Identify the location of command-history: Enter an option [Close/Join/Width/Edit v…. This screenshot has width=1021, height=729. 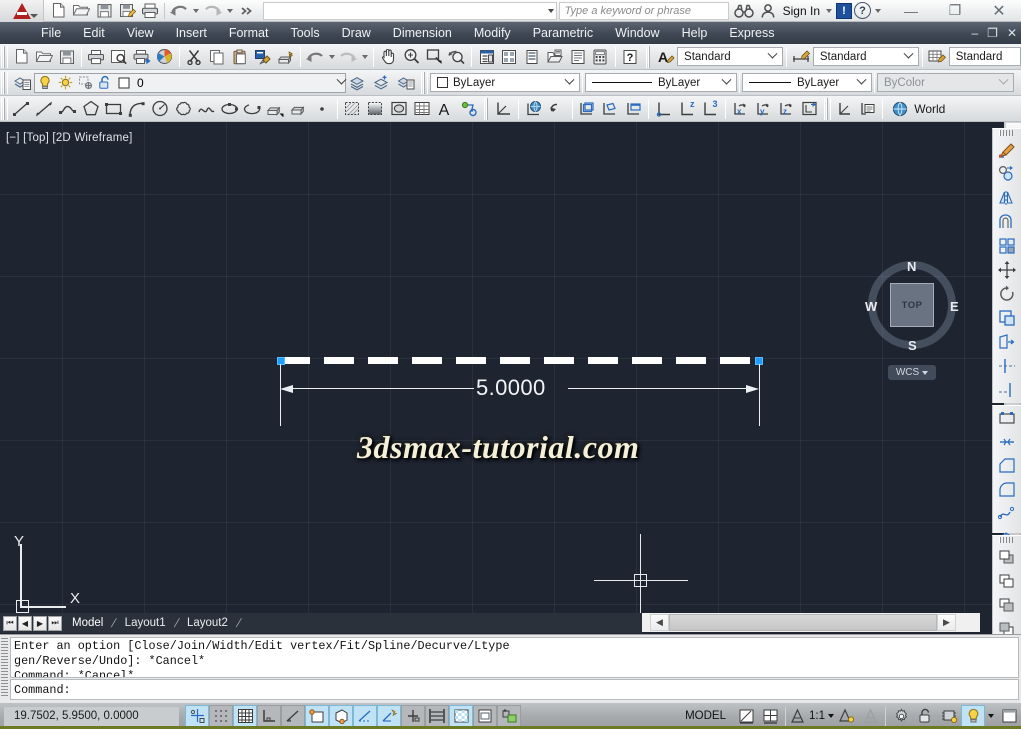
(514, 657).